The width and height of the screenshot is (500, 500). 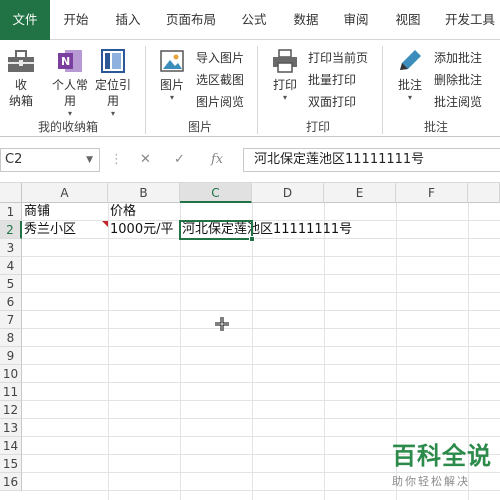 I want to click on row-header-13: 13, so click(x=11, y=428).